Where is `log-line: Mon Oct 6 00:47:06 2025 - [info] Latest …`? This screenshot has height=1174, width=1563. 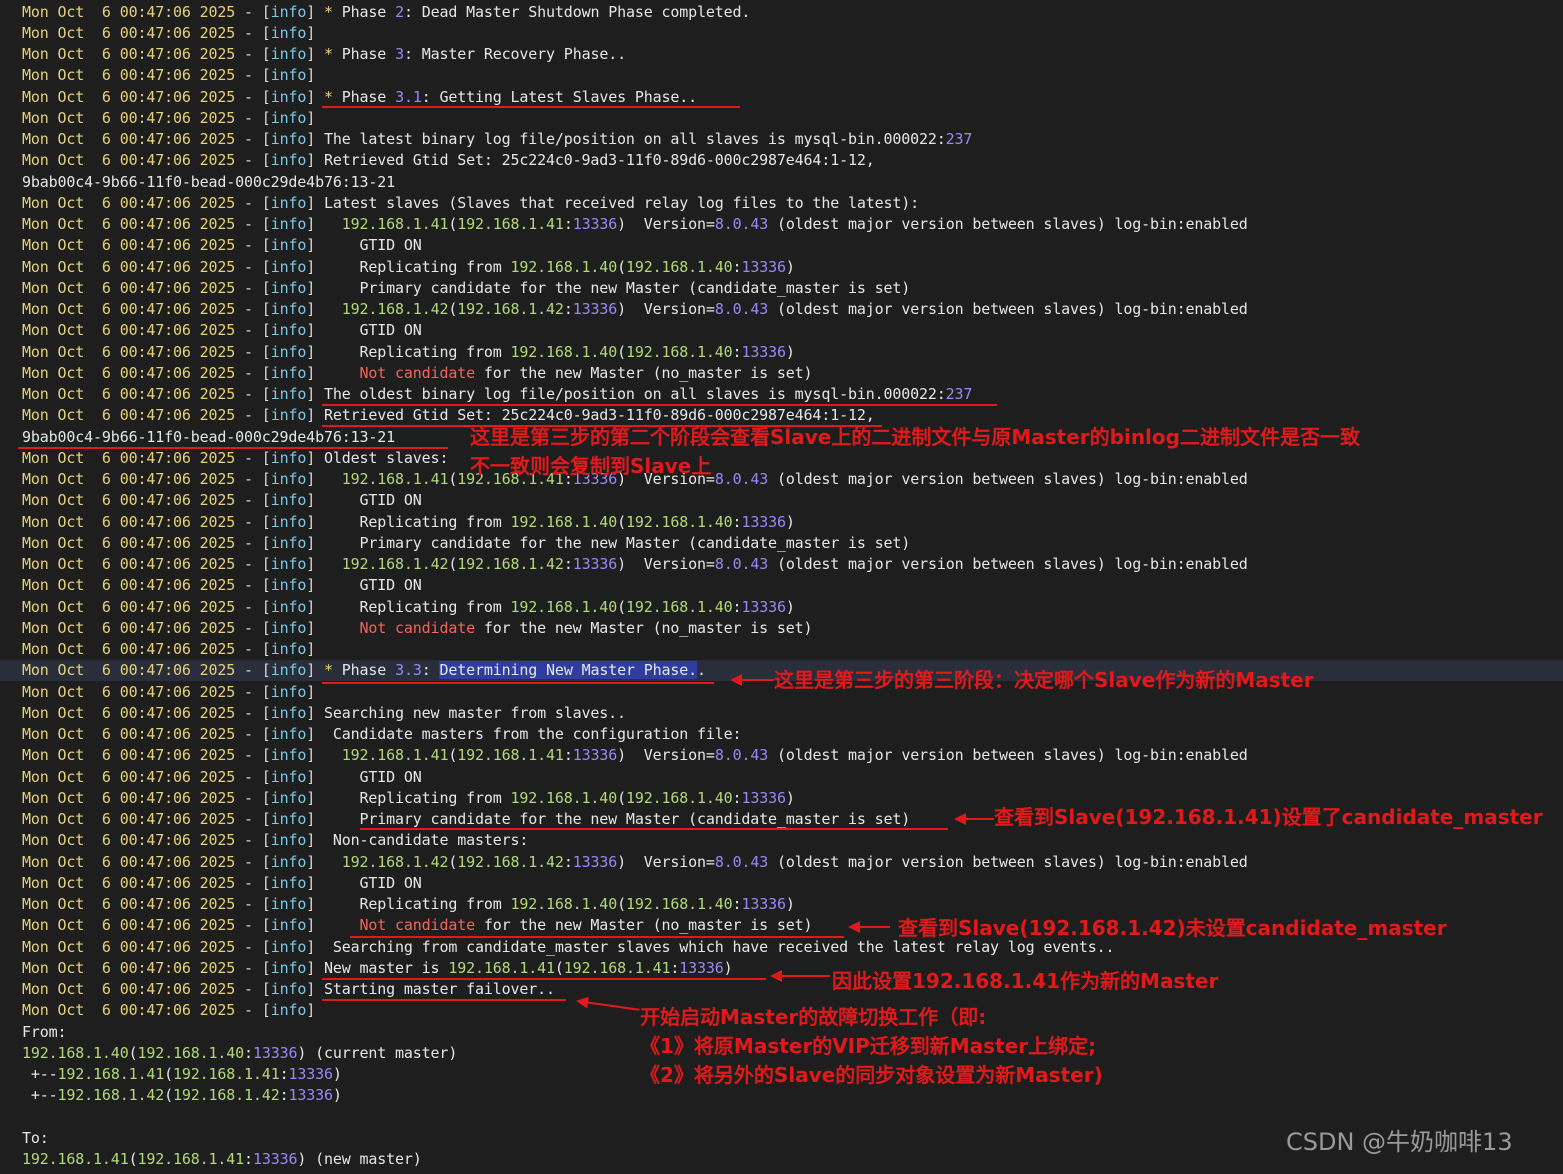 log-line: Mon Oct 6 00:47:06 2025 - [info] Latest … is located at coordinates (470, 203).